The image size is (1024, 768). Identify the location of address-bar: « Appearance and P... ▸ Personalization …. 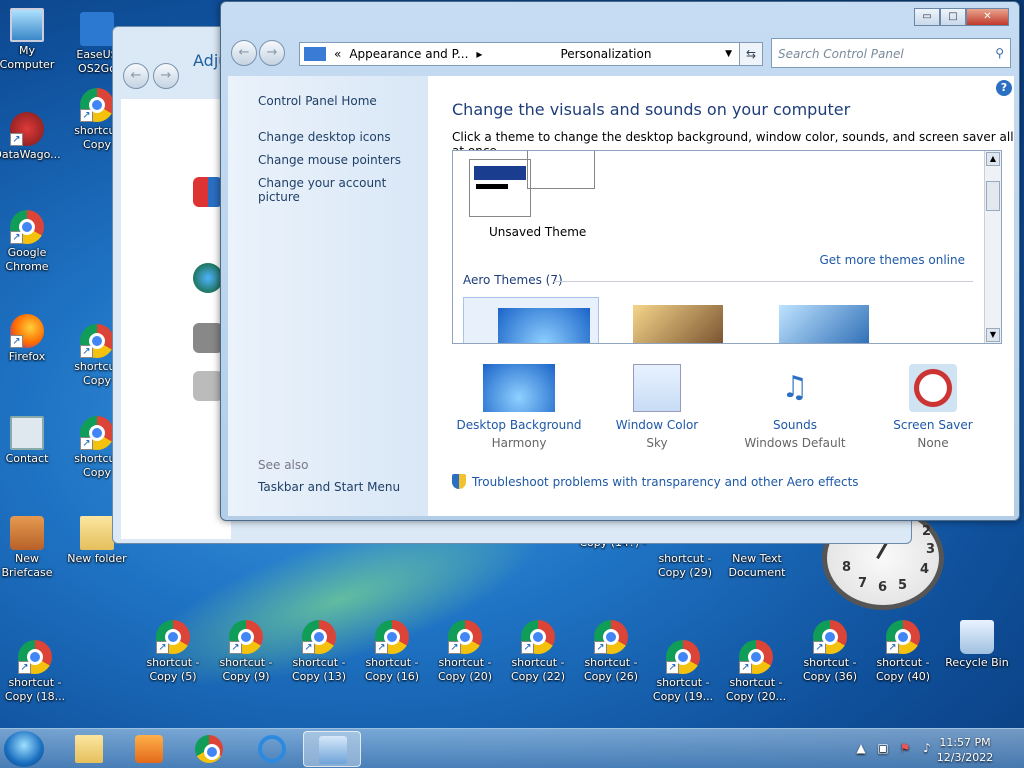
(530, 54).